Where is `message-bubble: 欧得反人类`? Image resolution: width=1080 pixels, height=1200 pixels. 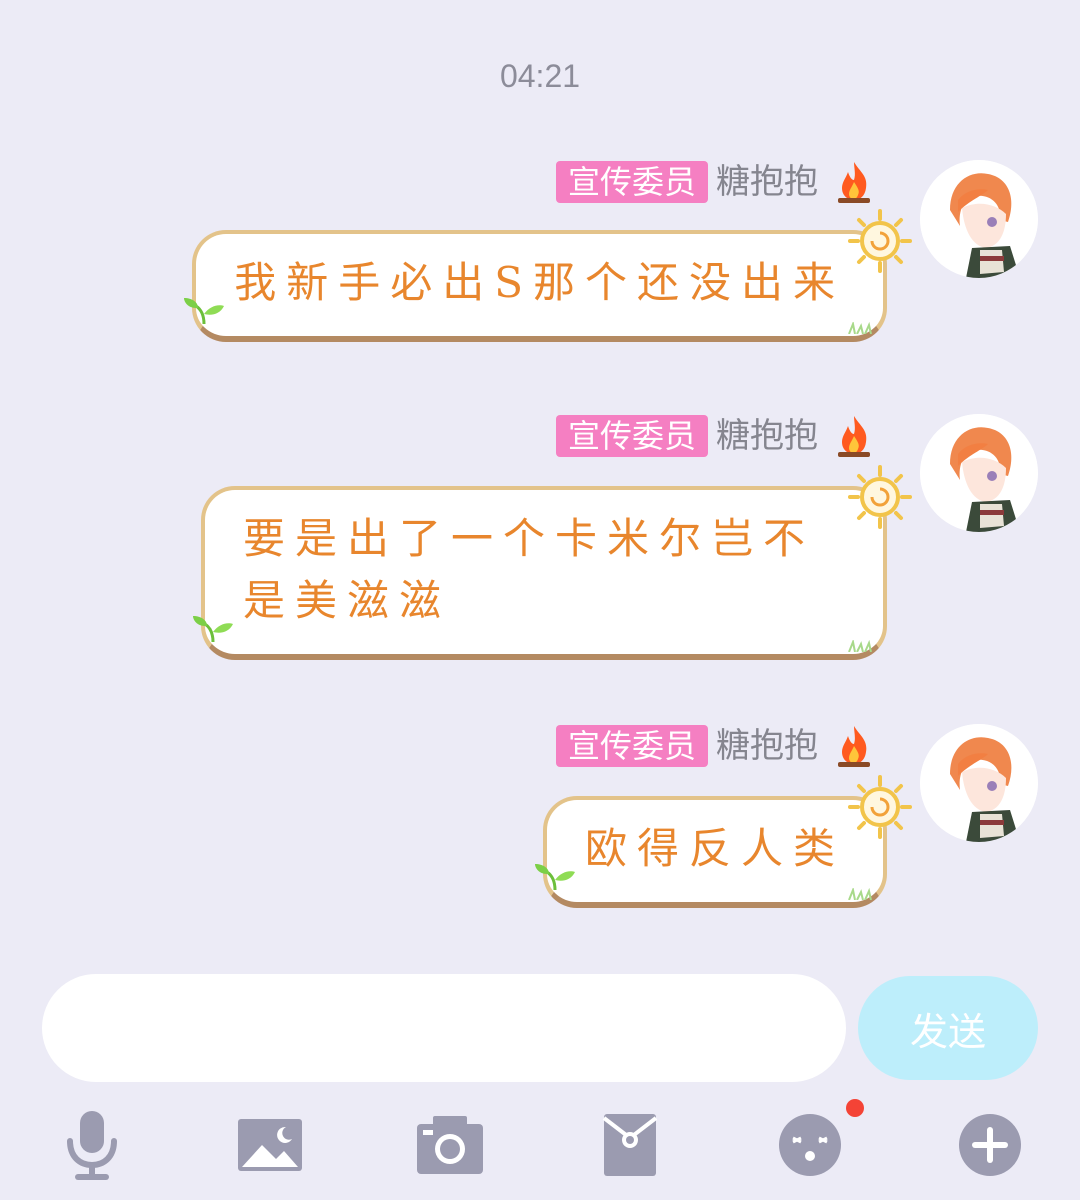
message-bubble: 欧得反人类 is located at coordinates (723, 841).